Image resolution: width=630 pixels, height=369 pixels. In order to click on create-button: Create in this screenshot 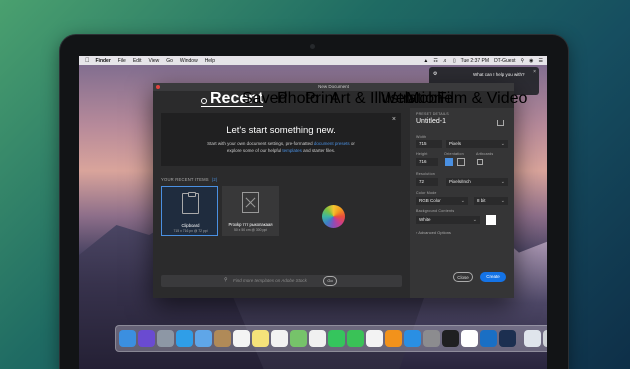, I will do `click(493, 277)`.